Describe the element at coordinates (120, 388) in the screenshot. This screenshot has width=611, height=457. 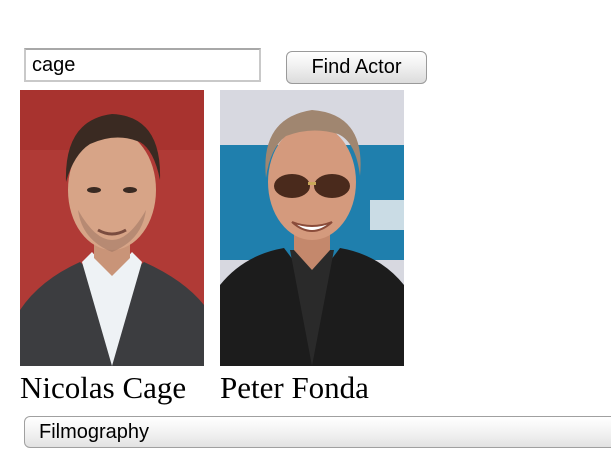
I see `actor-name: Nicolas Cage` at that location.